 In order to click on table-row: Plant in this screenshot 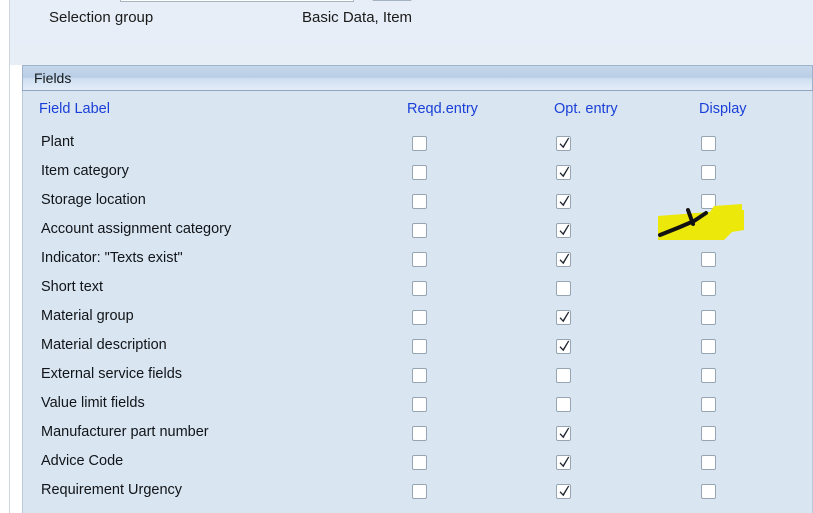, I will do `click(418, 145)`.